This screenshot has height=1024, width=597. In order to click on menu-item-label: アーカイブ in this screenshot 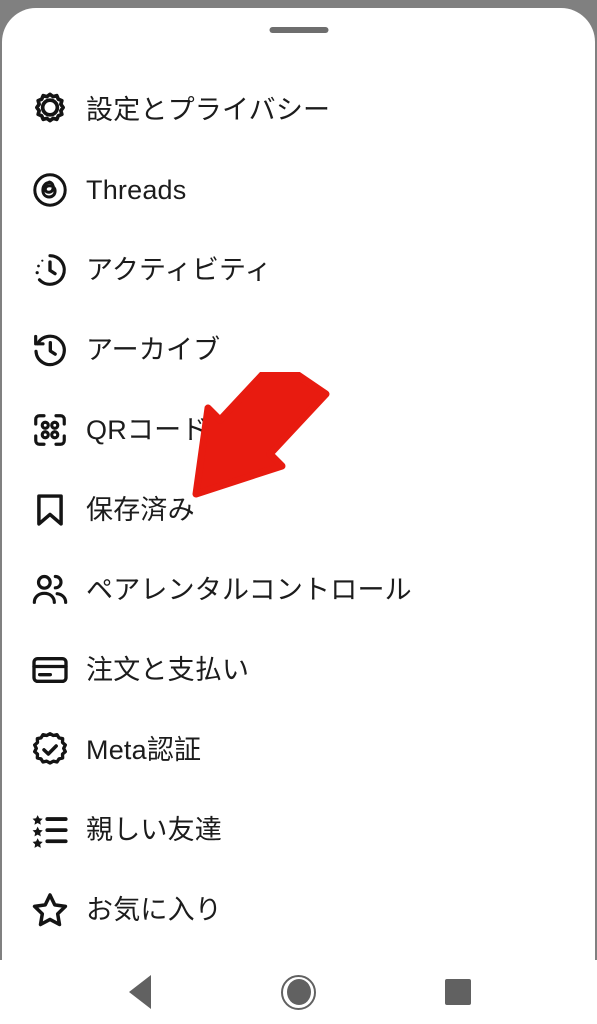, I will do `click(153, 349)`.